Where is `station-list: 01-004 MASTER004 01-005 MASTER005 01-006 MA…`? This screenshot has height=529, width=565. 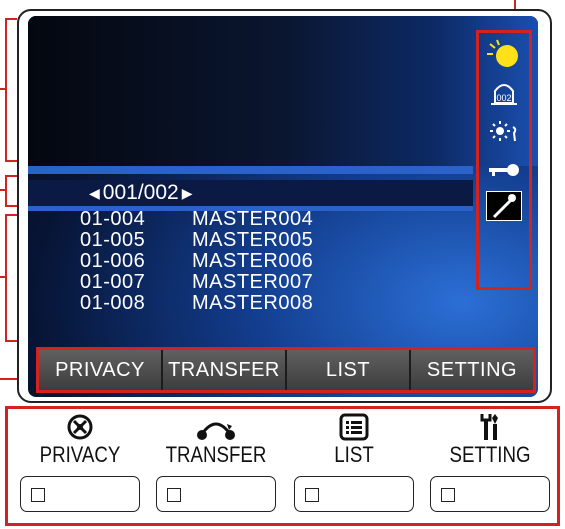 station-list: 01-004 MASTER004 01-005 MASTER005 01-006 MA… is located at coordinates (196, 261).